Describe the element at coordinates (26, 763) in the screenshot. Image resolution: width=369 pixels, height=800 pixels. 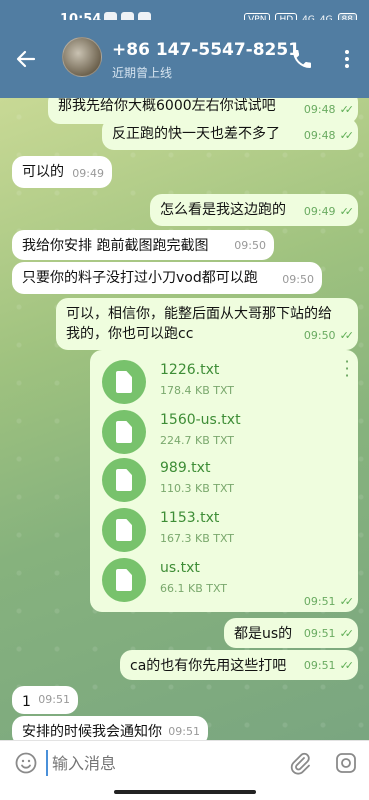
I see `emoji-icon` at that location.